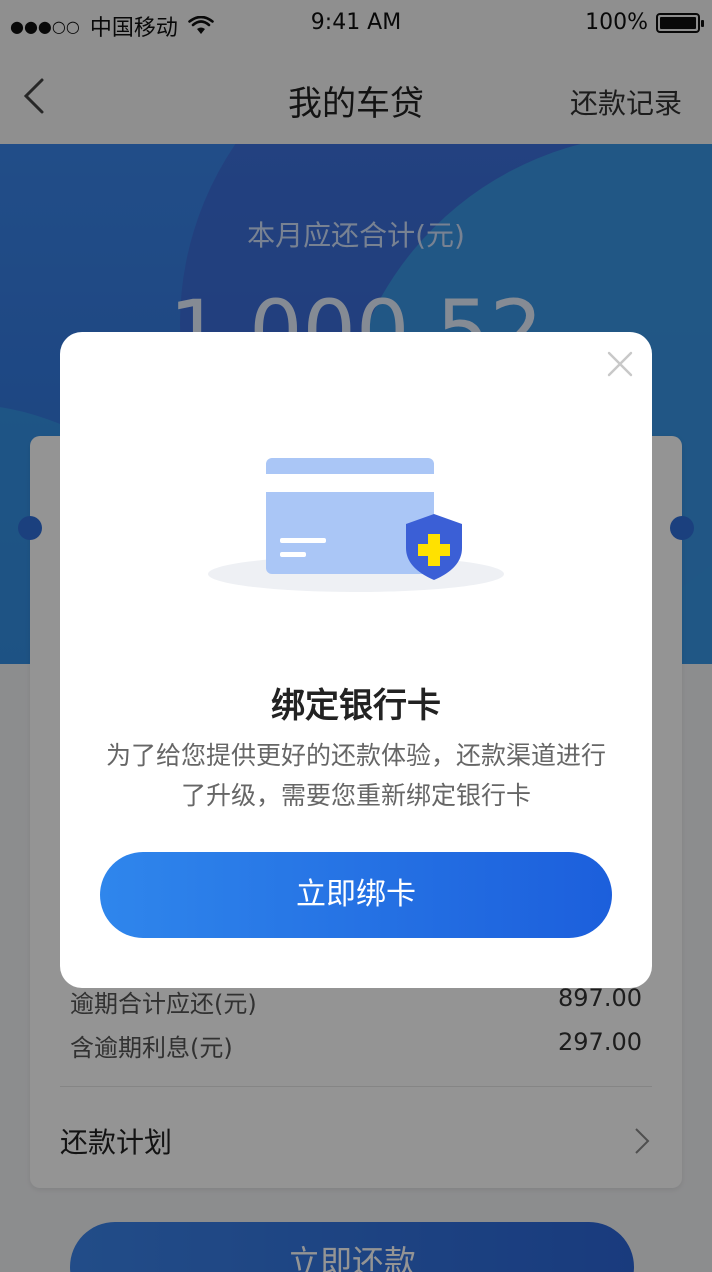 The width and height of the screenshot is (712, 1272). Describe the element at coordinates (356, 895) in the screenshot. I see `bind-card-button: 立即绑卡` at that location.